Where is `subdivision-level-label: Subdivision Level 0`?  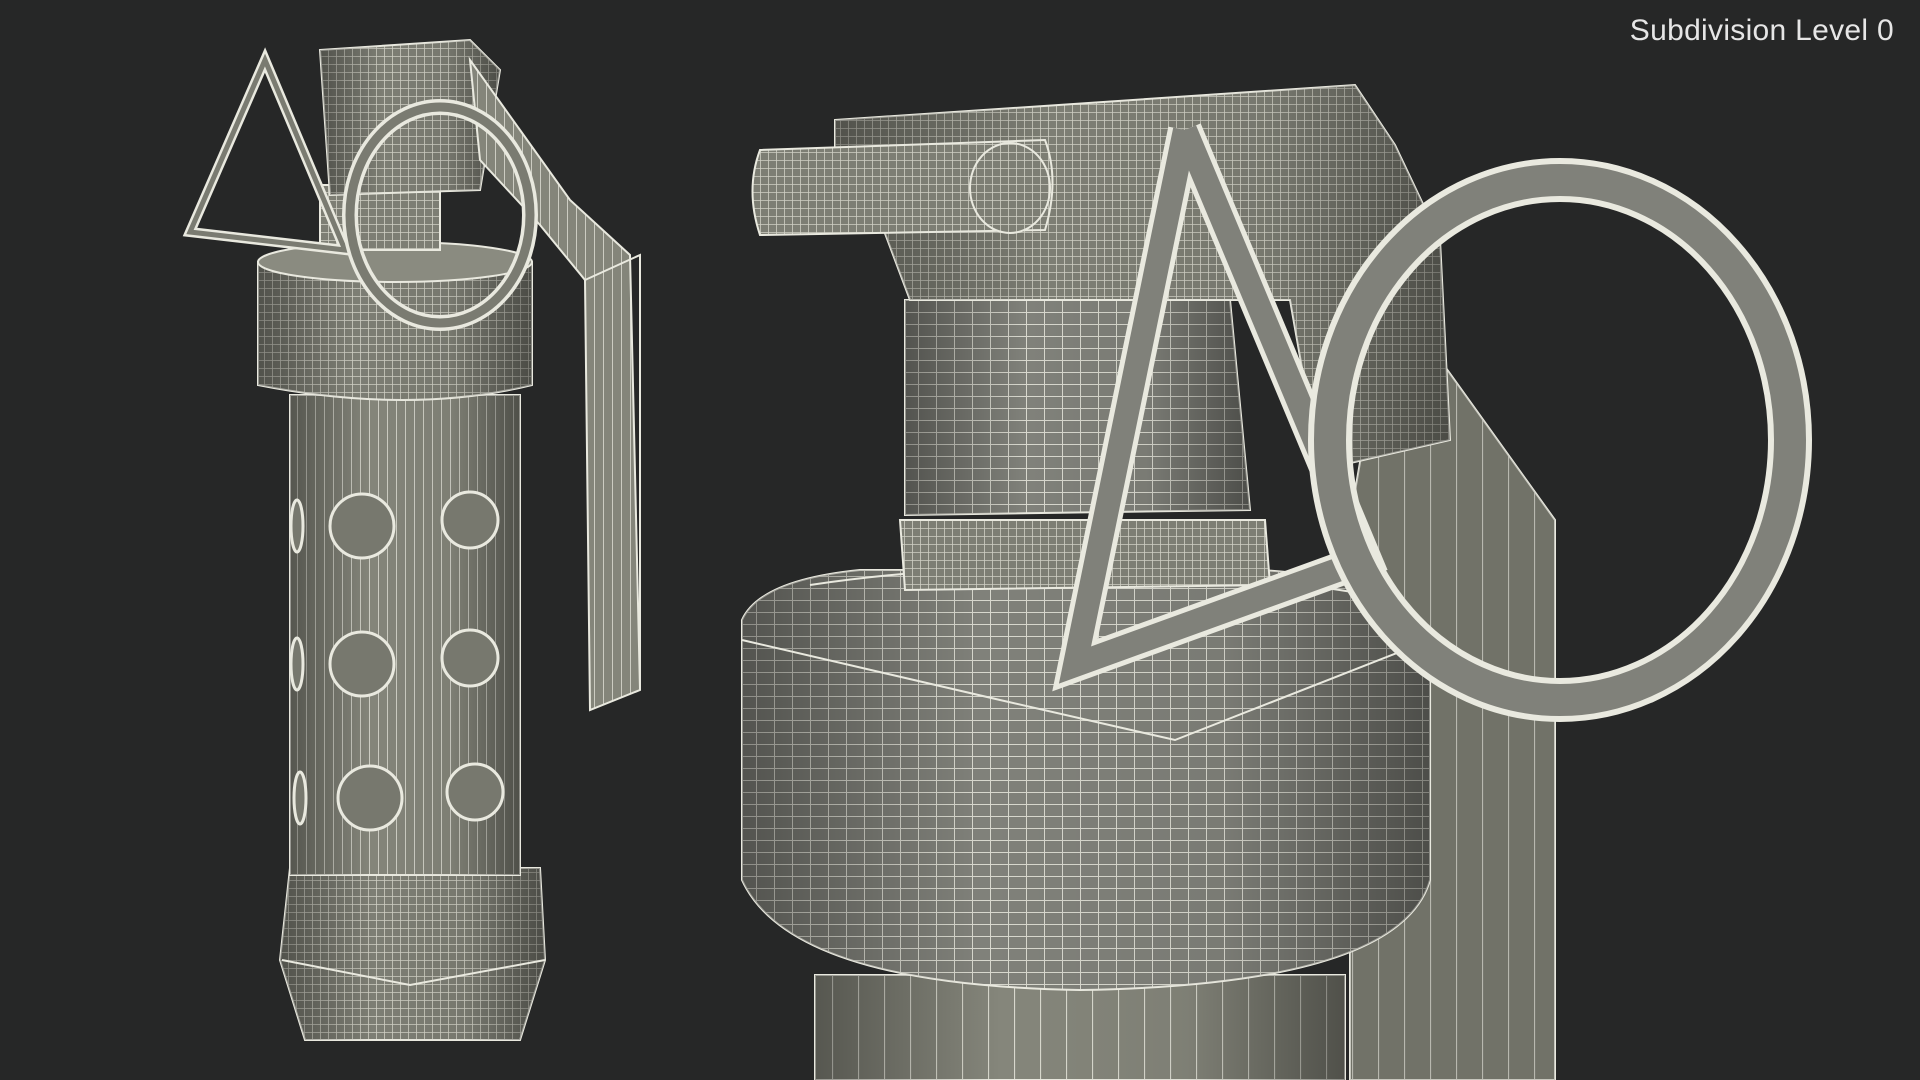
subdivision-level-label: Subdivision Level 0 is located at coordinates (1761, 30).